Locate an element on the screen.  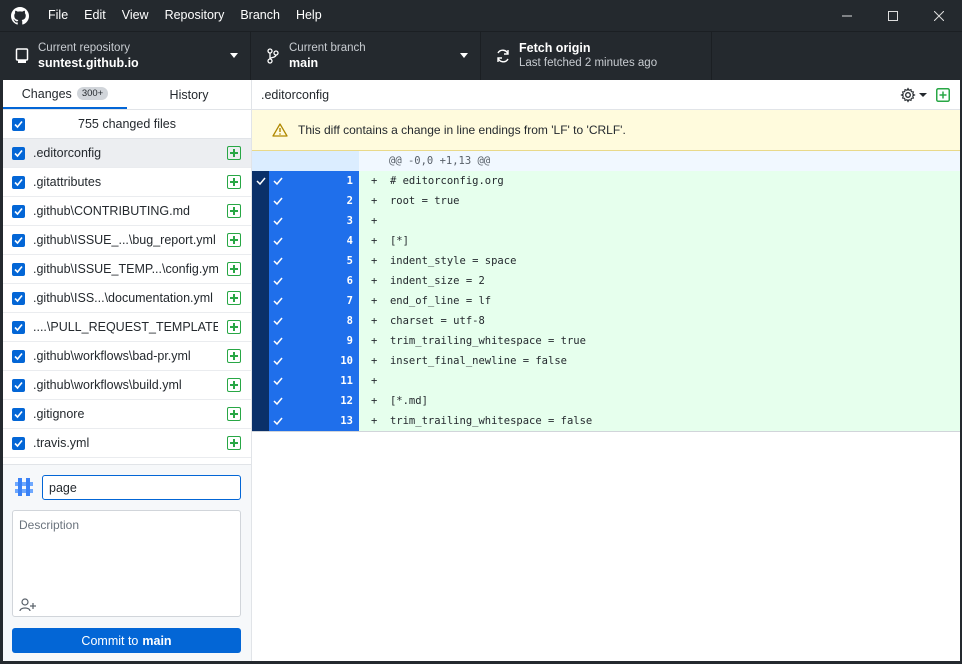
sync-icon is located at coordinates (503, 56).